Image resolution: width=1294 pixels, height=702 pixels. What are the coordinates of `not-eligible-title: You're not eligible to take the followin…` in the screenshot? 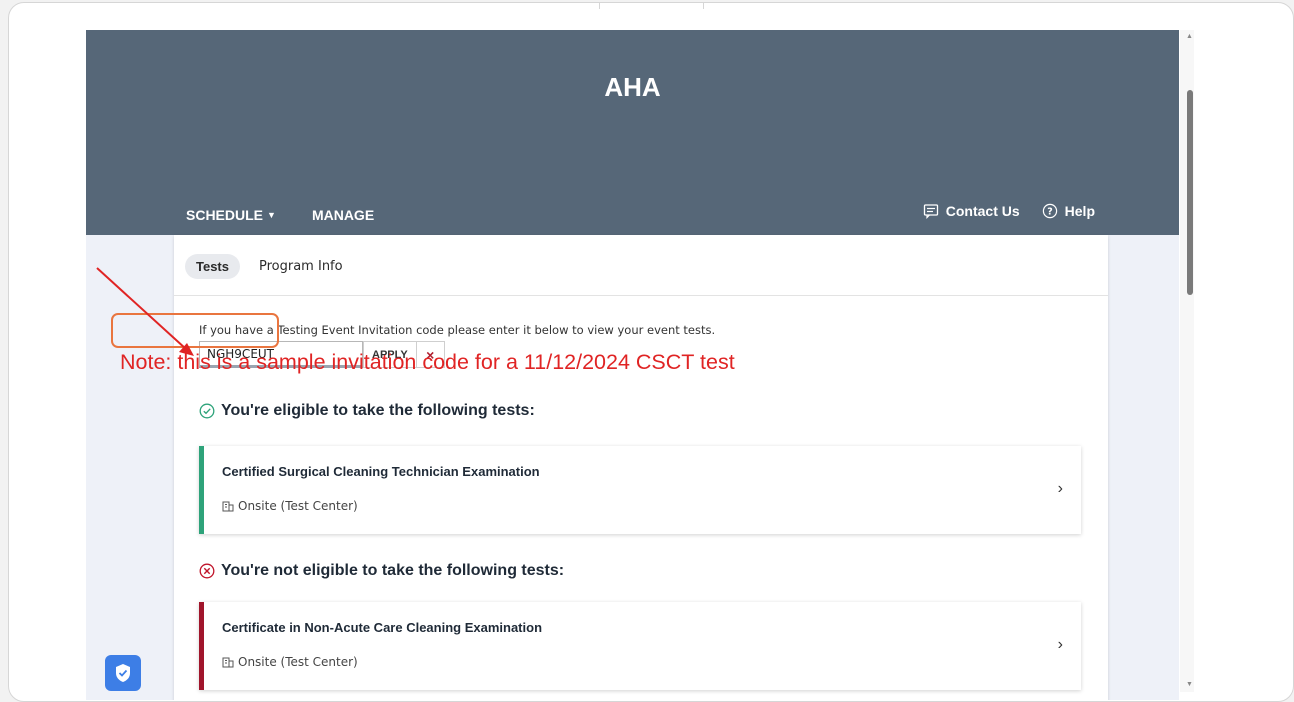 It's located at (393, 570).